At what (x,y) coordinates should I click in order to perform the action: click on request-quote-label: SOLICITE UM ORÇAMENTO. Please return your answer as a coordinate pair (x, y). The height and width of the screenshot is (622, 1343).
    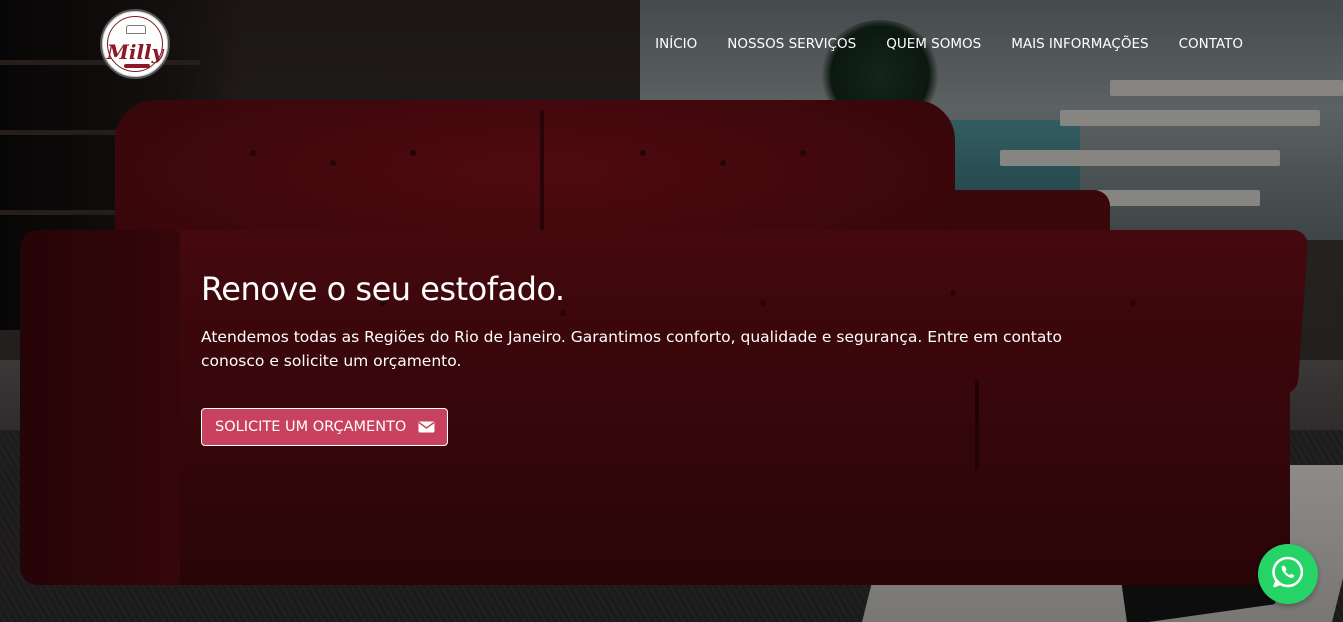
    Looking at the image, I should click on (311, 427).